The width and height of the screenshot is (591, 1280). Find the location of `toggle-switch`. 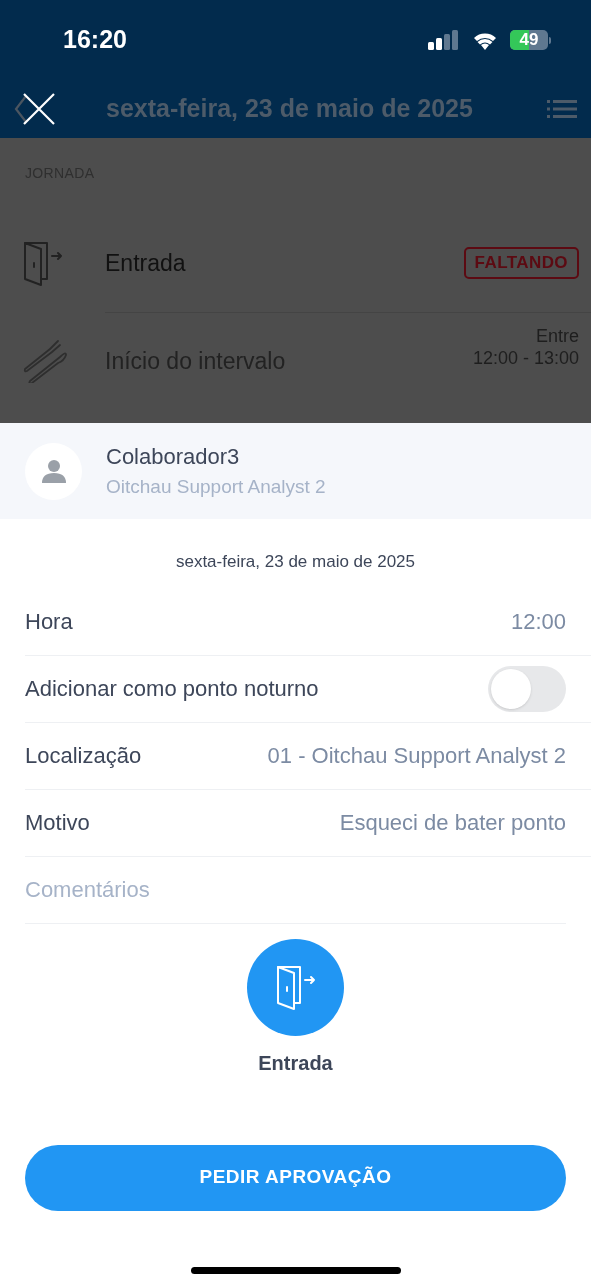

toggle-switch is located at coordinates (527, 688).